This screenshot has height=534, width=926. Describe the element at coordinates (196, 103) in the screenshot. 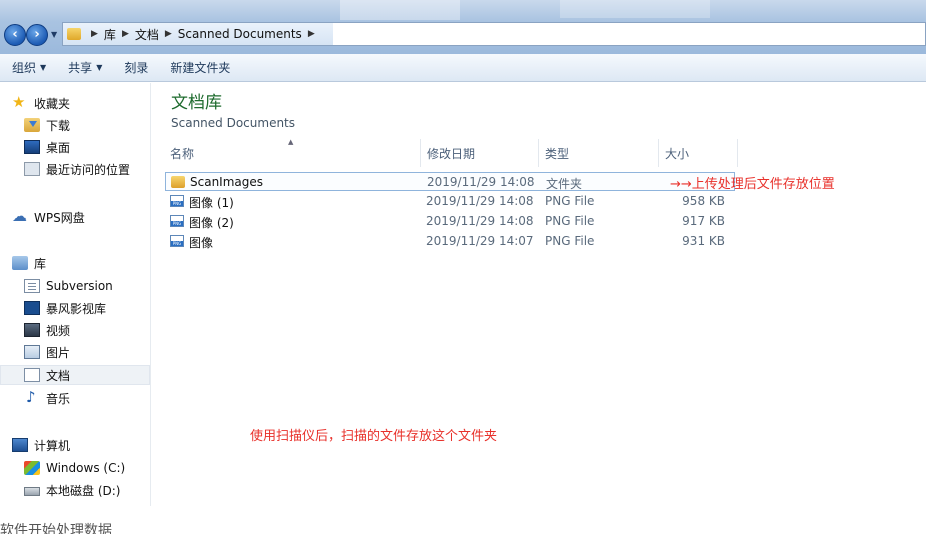

I see `library-title: 文档库` at that location.